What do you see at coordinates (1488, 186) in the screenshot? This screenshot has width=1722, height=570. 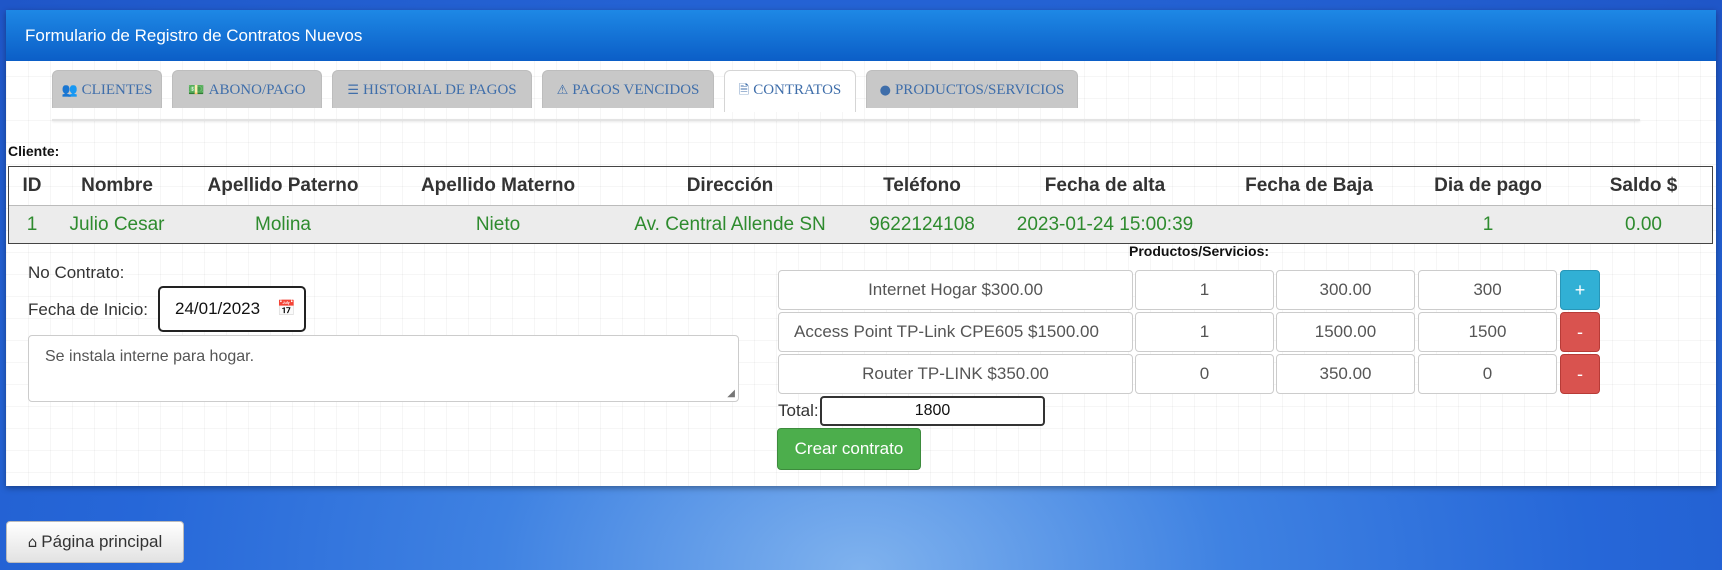 I see `col-dia-pago: Dia de pago` at bounding box center [1488, 186].